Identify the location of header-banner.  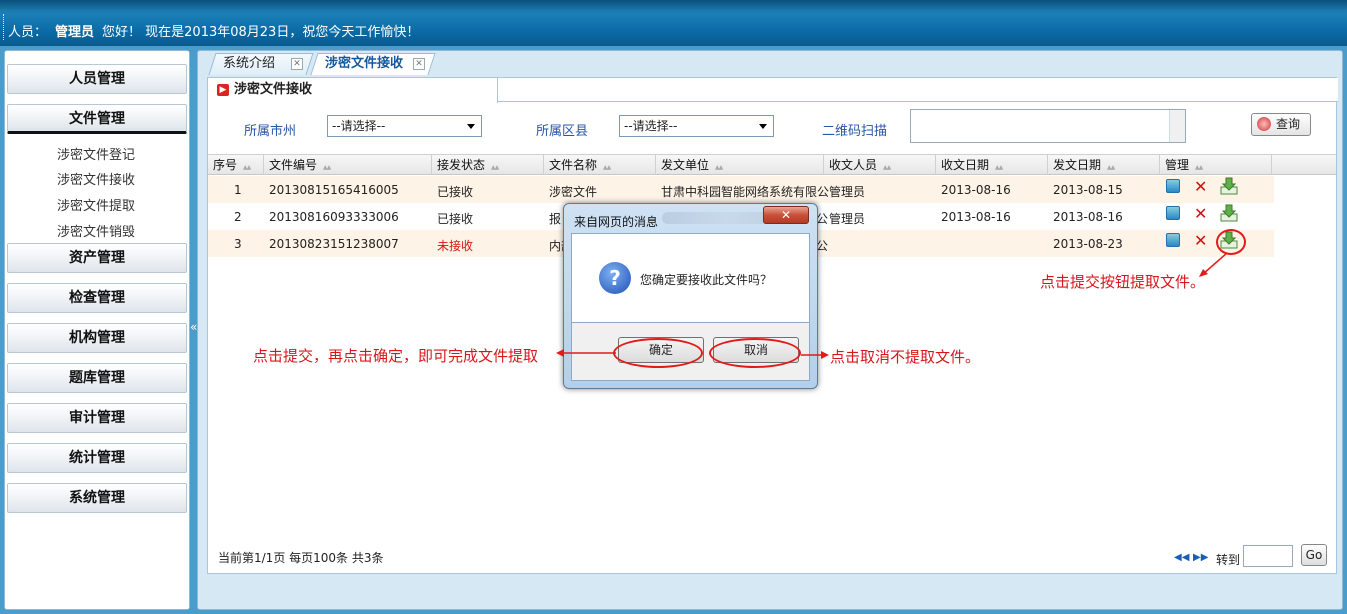
(673, 6).